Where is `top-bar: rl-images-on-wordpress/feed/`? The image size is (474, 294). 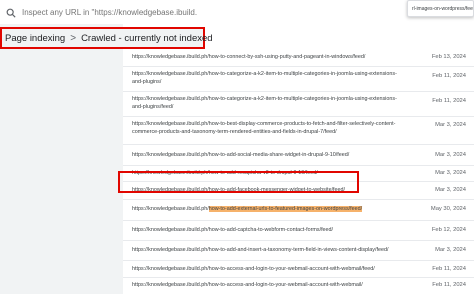
top-bar: rl-images-on-wordpress/feed/ is located at coordinates (237, 12).